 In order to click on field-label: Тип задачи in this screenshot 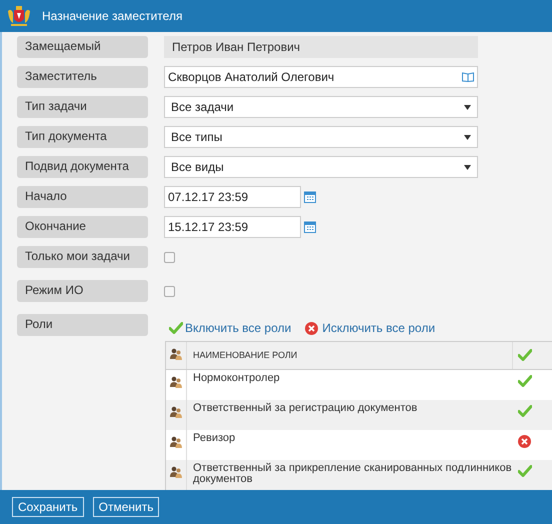, I will do `click(82, 107)`.